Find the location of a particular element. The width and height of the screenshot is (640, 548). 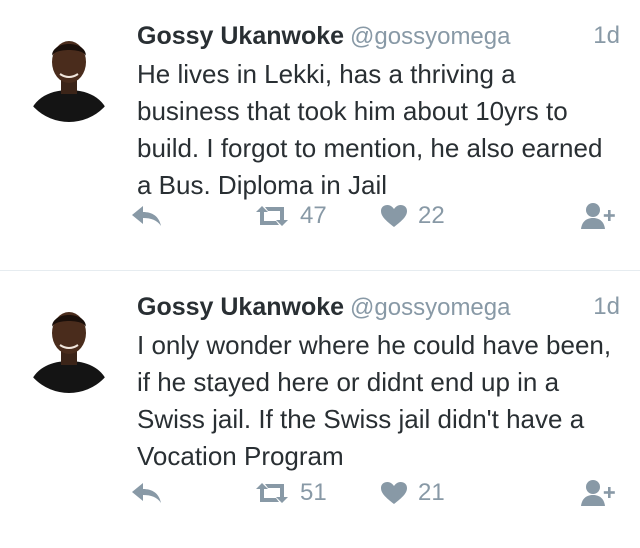

like-button: 21 is located at coordinates (412, 493).